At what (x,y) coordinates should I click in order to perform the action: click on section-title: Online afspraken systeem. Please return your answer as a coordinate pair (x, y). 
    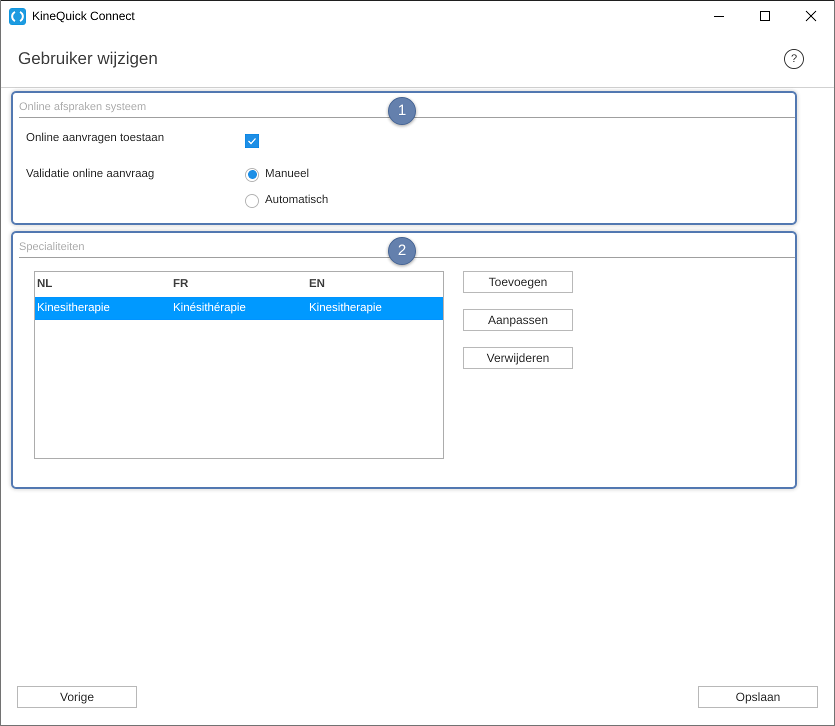
    Looking at the image, I should click on (82, 107).